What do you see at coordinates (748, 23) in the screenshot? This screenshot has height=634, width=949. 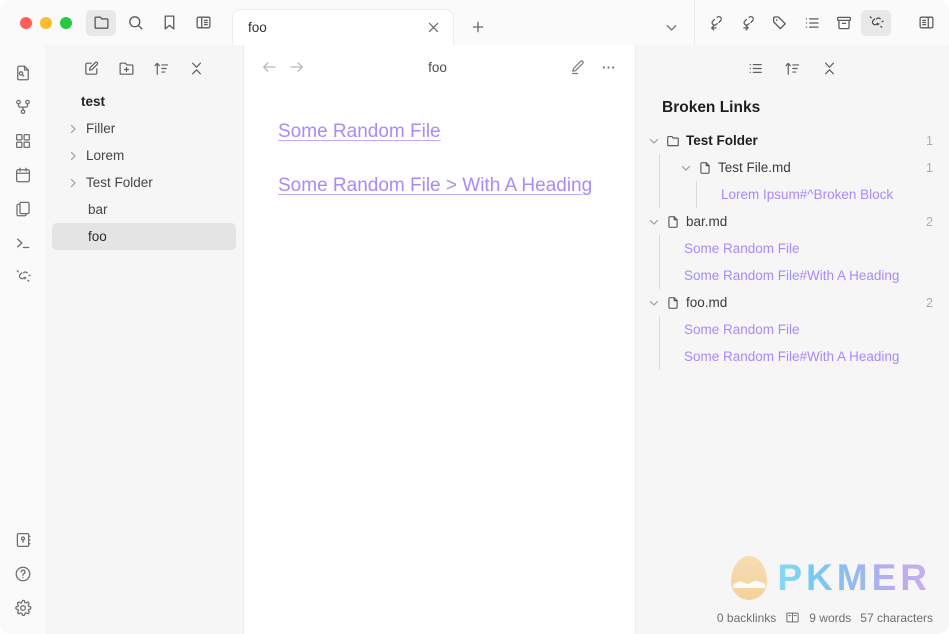 I see `outgoing-links-icon` at bounding box center [748, 23].